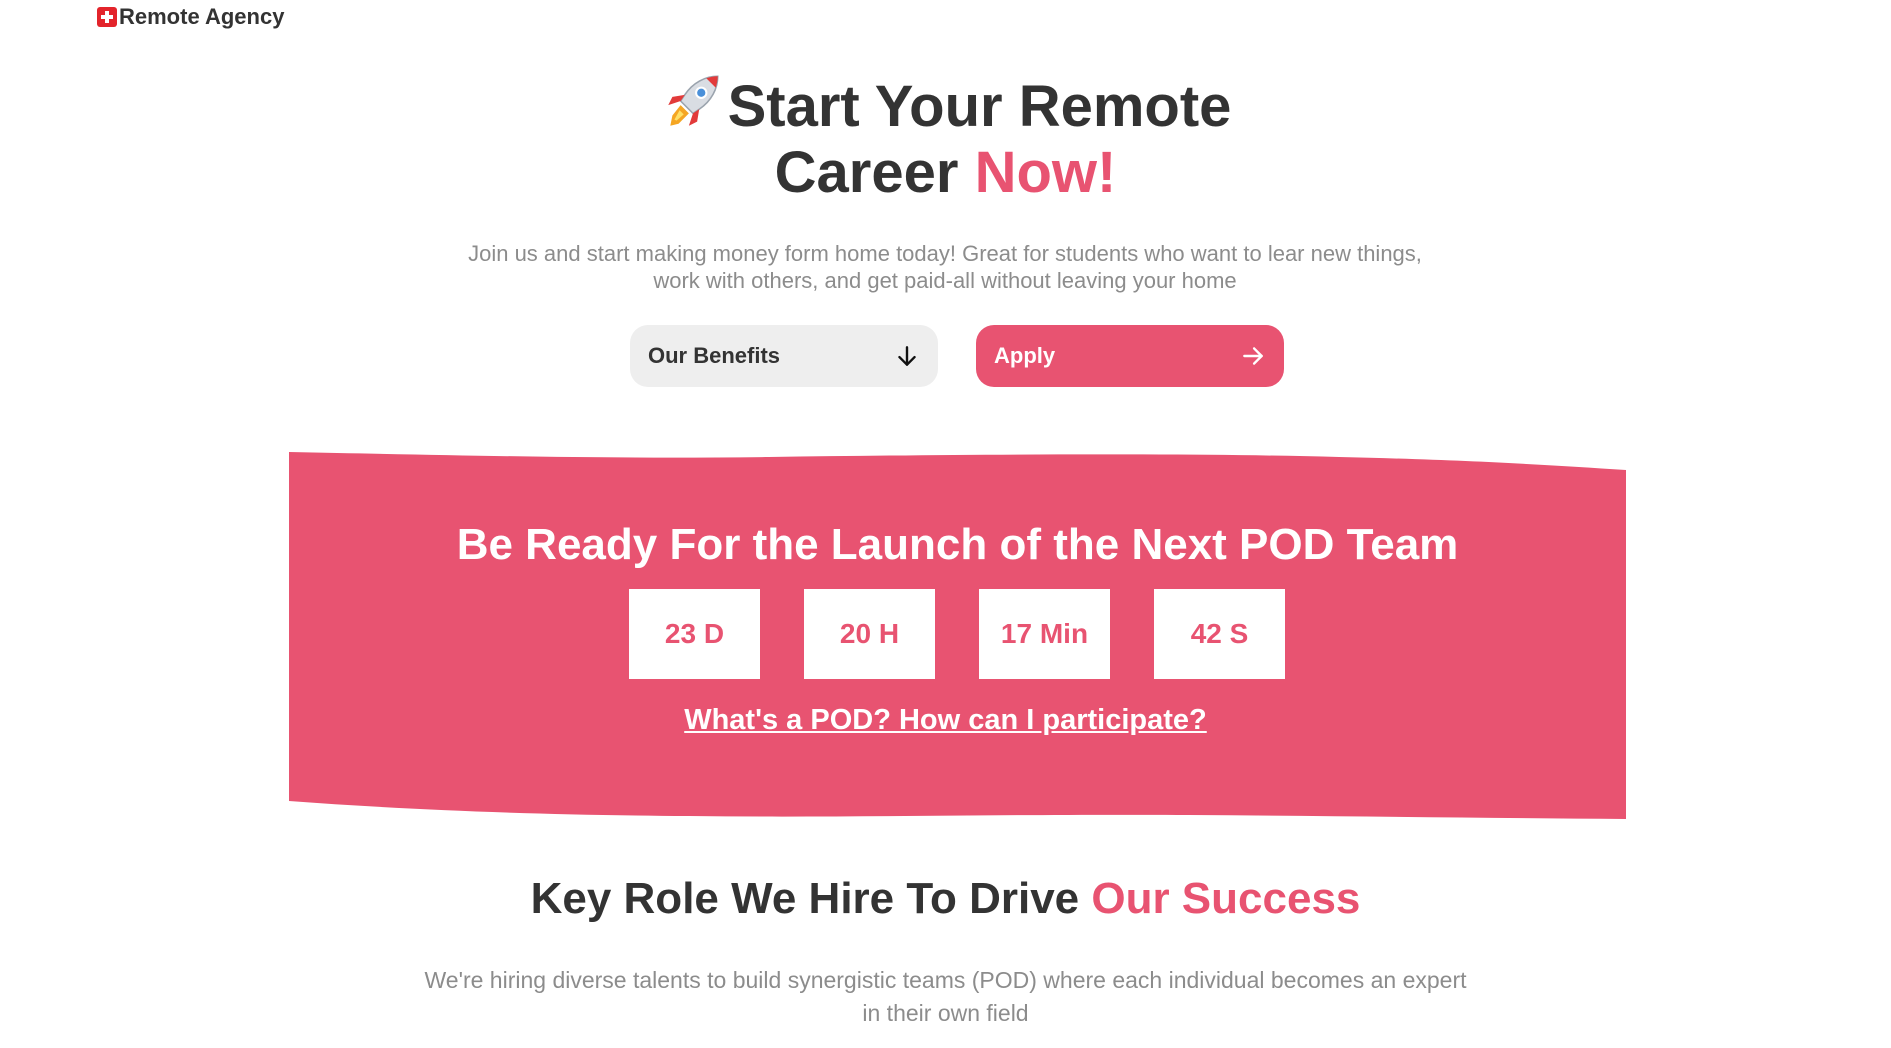 The width and height of the screenshot is (1891, 1048). Describe the element at coordinates (1044, 634) in the screenshot. I see `countdown-minutes: 17 Min` at that location.